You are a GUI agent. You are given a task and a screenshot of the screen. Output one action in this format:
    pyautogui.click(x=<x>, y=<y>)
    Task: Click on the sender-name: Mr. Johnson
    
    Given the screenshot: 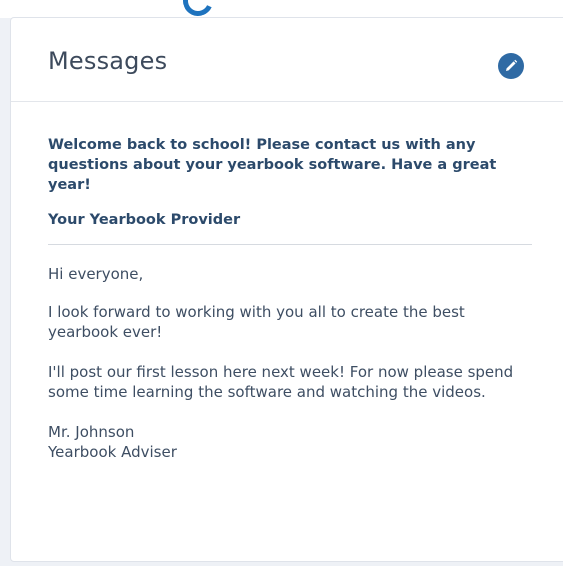 What is the action you would take?
    pyautogui.click(x=91, y=432)
    